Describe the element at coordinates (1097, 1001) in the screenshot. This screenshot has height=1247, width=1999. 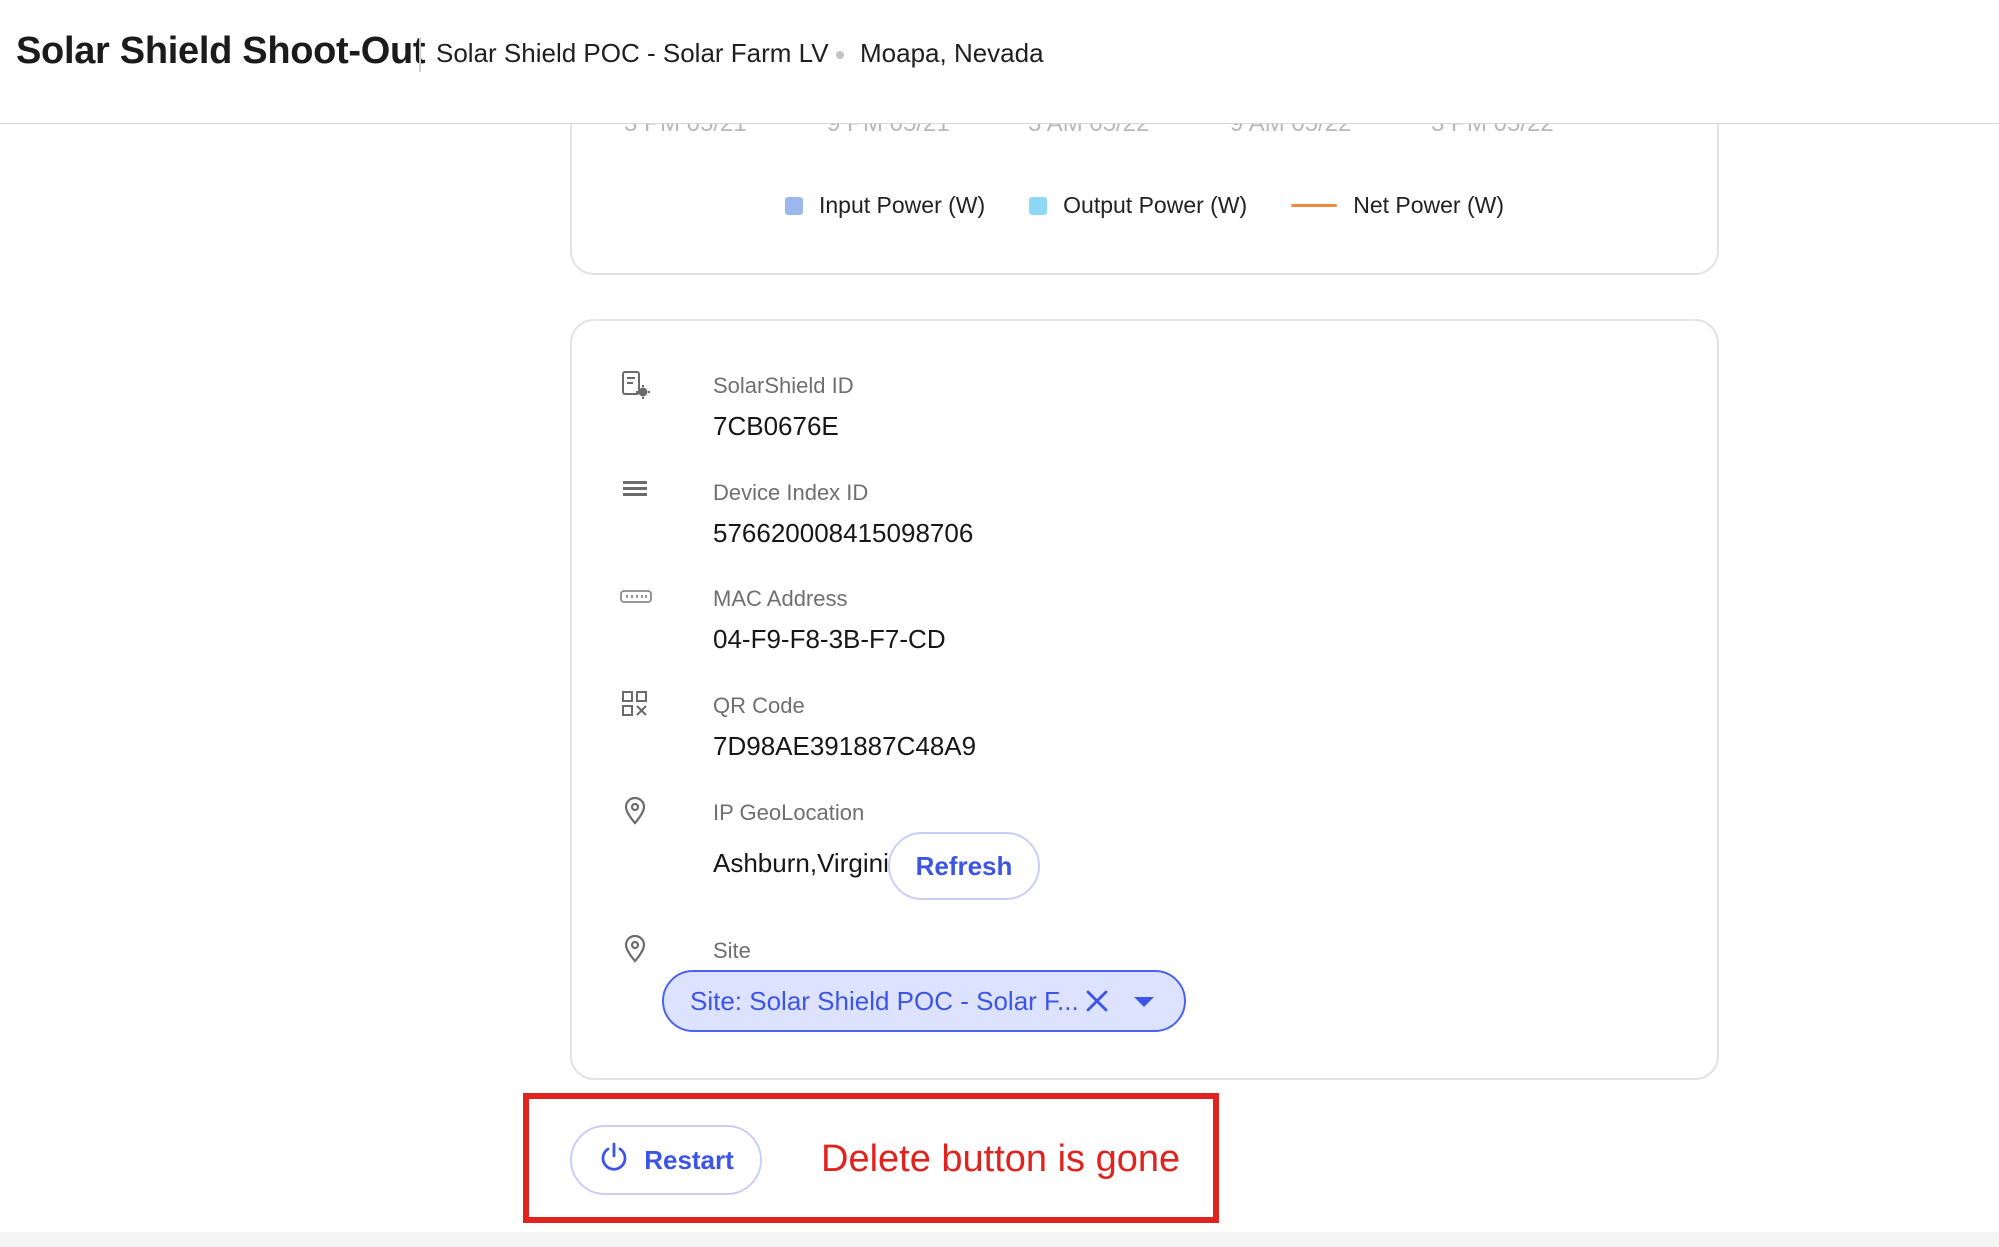
I see `close-icon` at that location.